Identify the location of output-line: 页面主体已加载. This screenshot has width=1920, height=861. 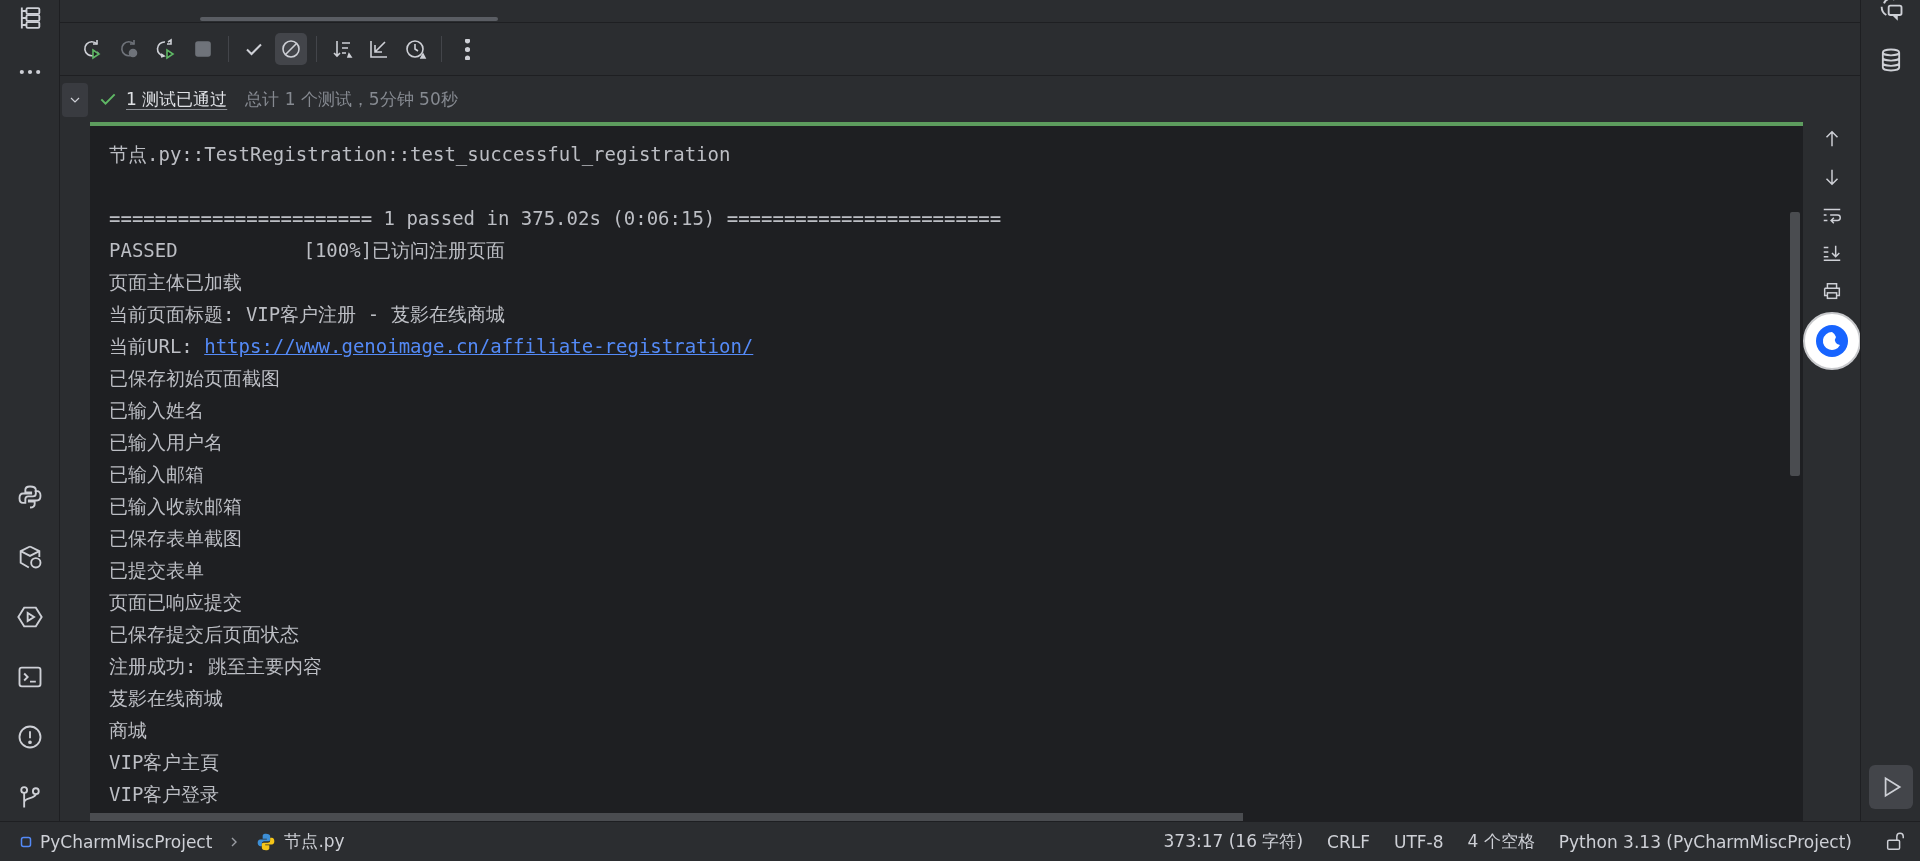
(175, 282).